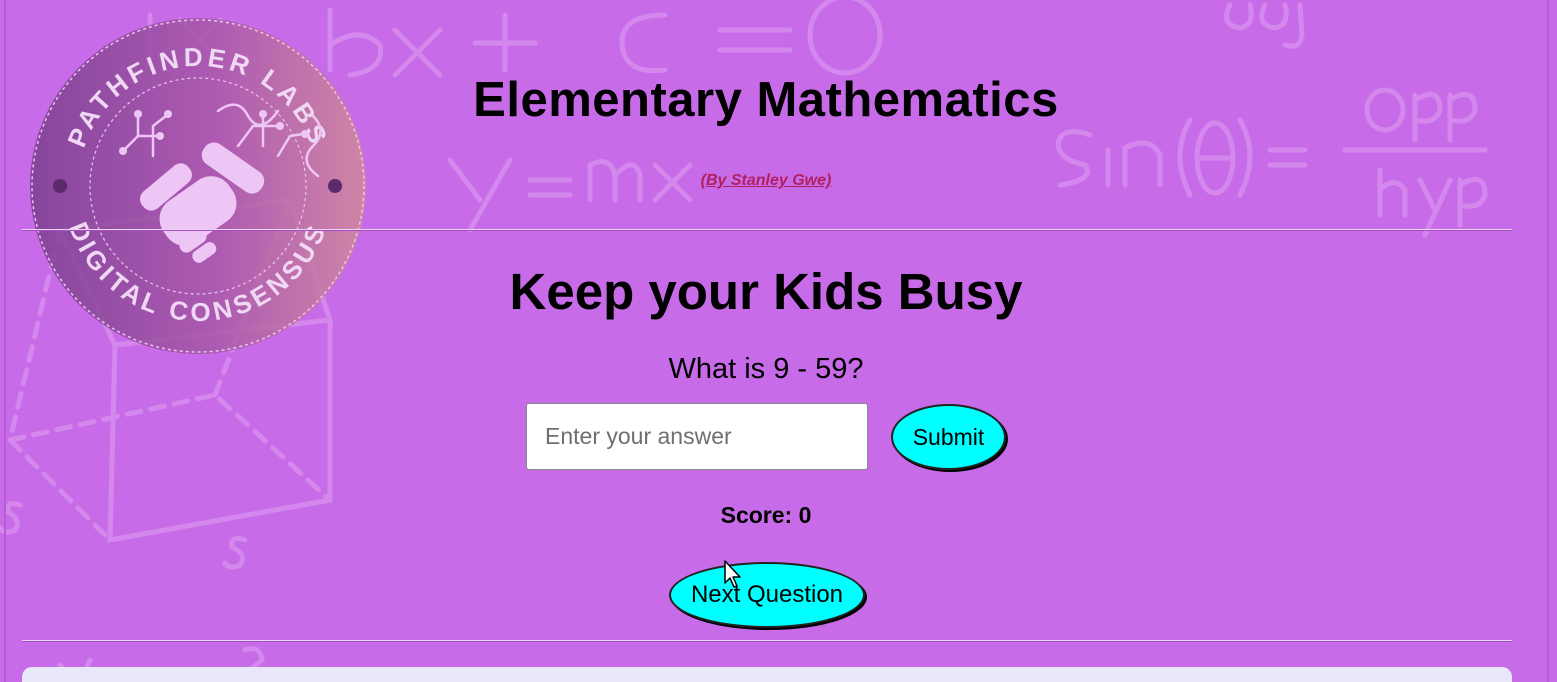 This screenshot has height=682, width=1557. Describe the element at coordinates (766, 181) in the screenshot. I see `author-link: (By Stanley Gwe)` at that location.